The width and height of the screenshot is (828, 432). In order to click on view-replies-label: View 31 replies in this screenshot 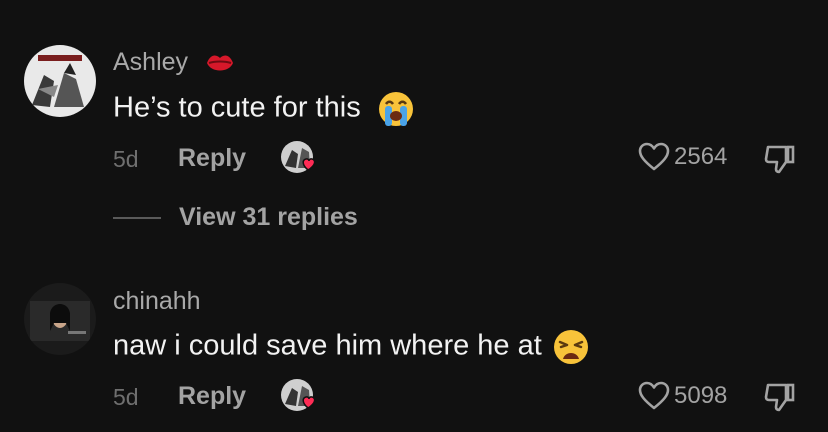, I will do `click(268, 217)`.